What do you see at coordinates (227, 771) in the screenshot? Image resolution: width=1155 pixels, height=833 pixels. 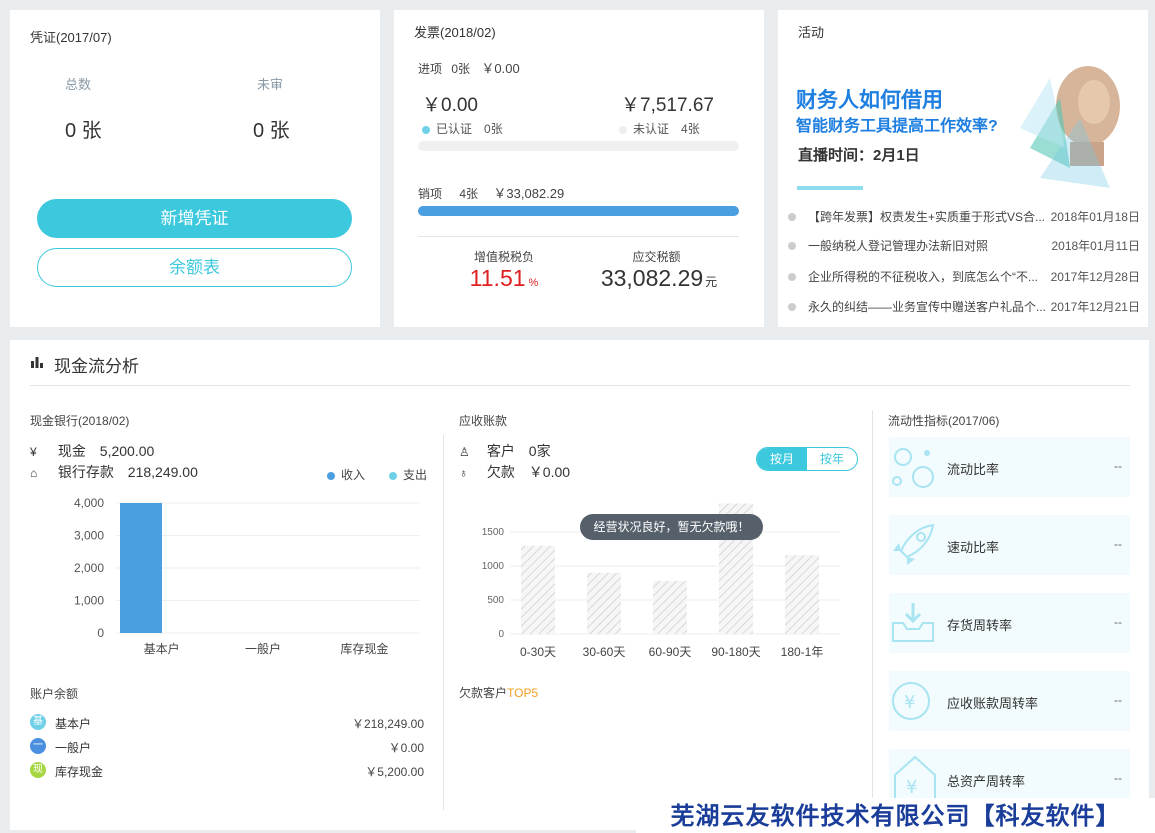 I see `account-row: 现 库存现金 ￥5,200.00` at bounding box center [227, 771].